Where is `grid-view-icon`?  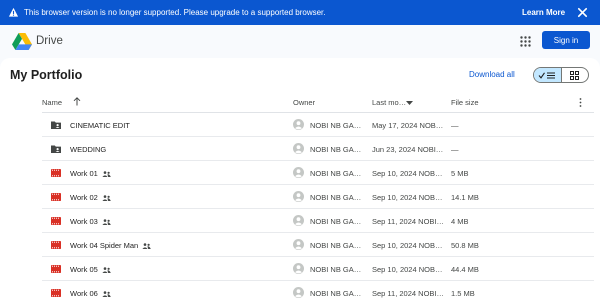 grid-view-icon is located at coordinates (575, 75).